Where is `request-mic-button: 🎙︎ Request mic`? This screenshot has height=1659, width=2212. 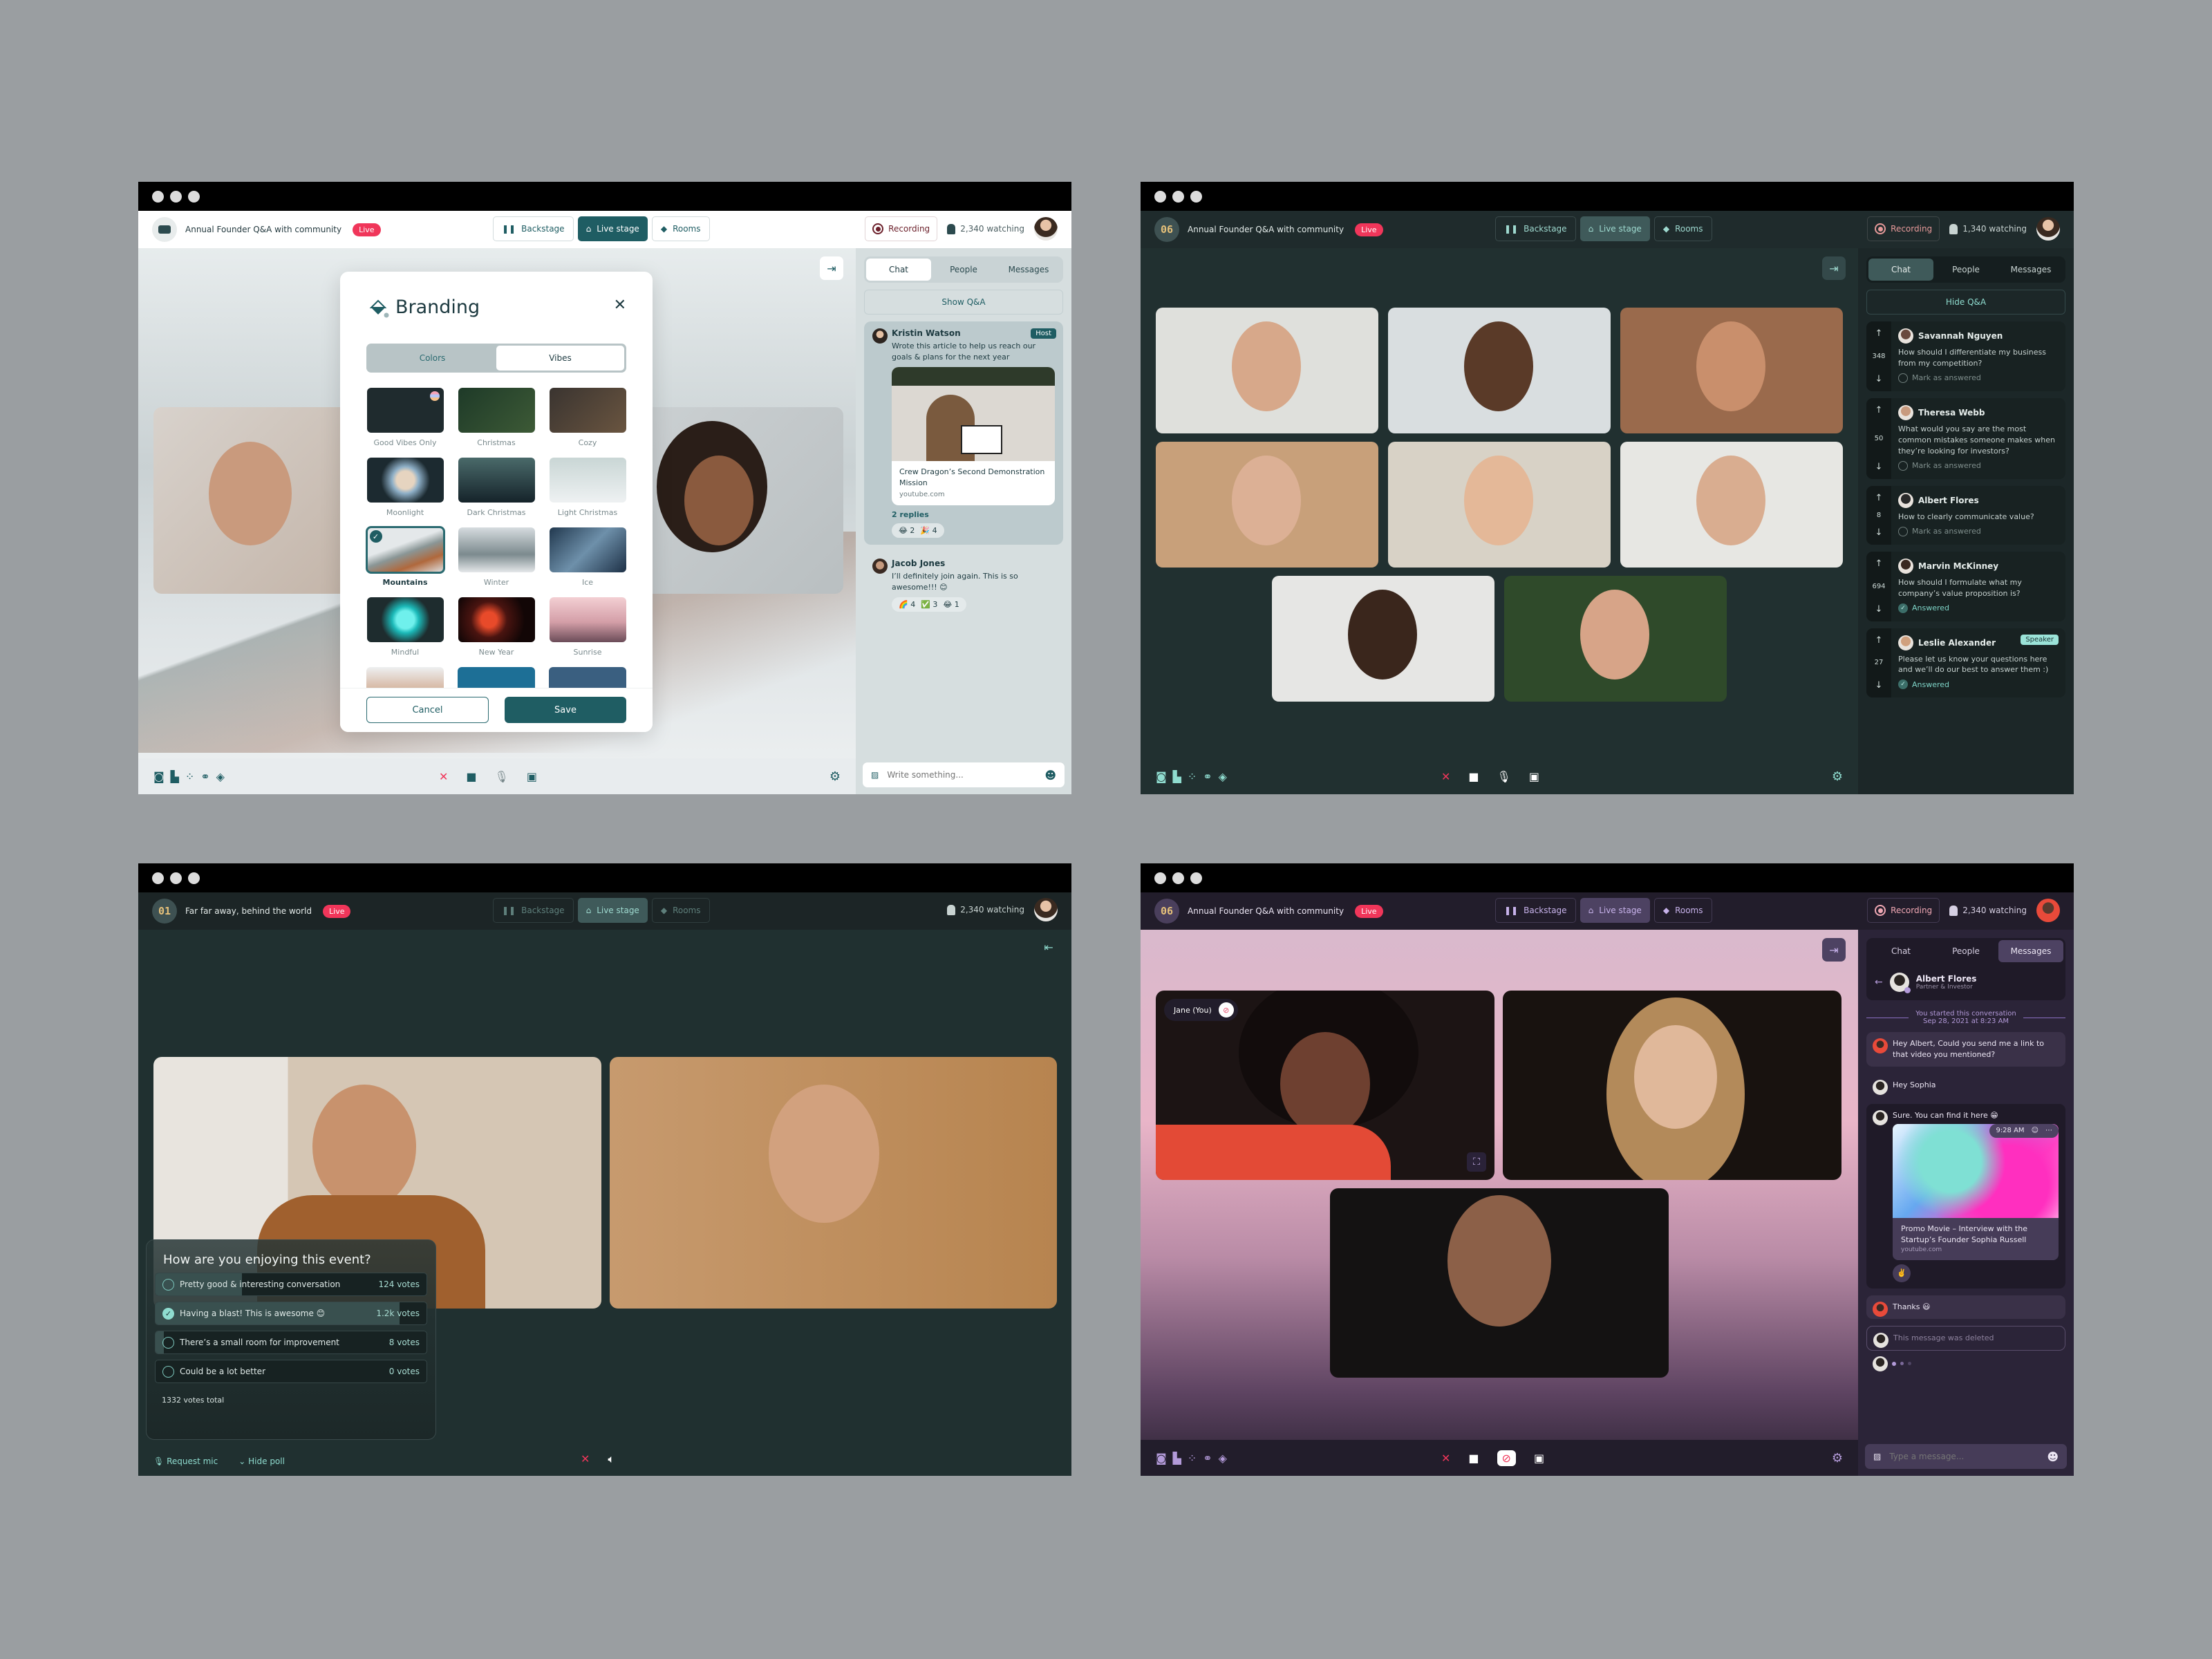 request-mic-button: 🎙︎ Request mic is located at coordinates (185, 1461).